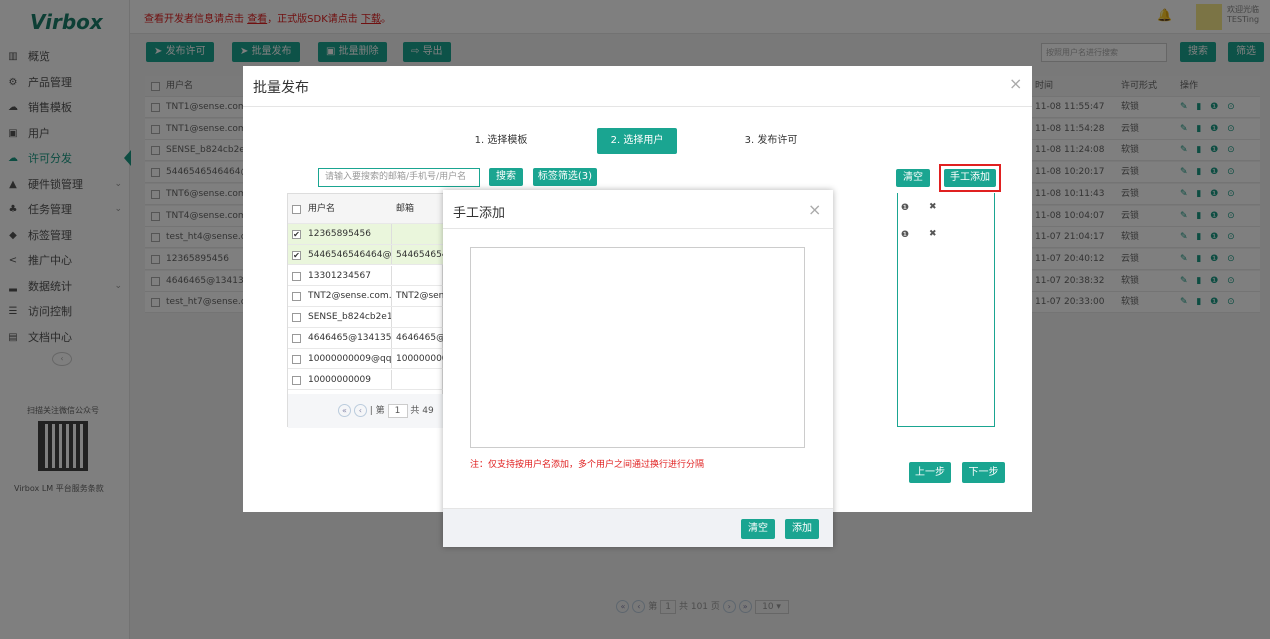 Image resolution: width=1270 pixels, height=639 pixels. I want to click on user-table-header: 用户名 邮箱, so click(365, 209).